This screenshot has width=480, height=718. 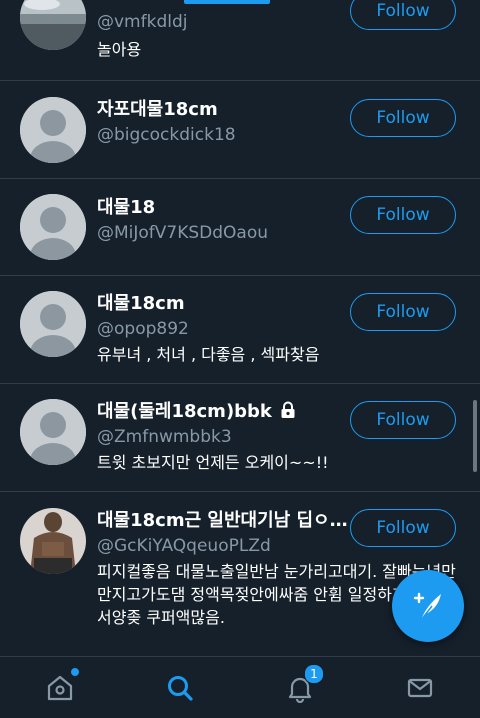 I want to click on user-display-name: 대물(둘레18cm)bbk, so click(x=184, y=411).